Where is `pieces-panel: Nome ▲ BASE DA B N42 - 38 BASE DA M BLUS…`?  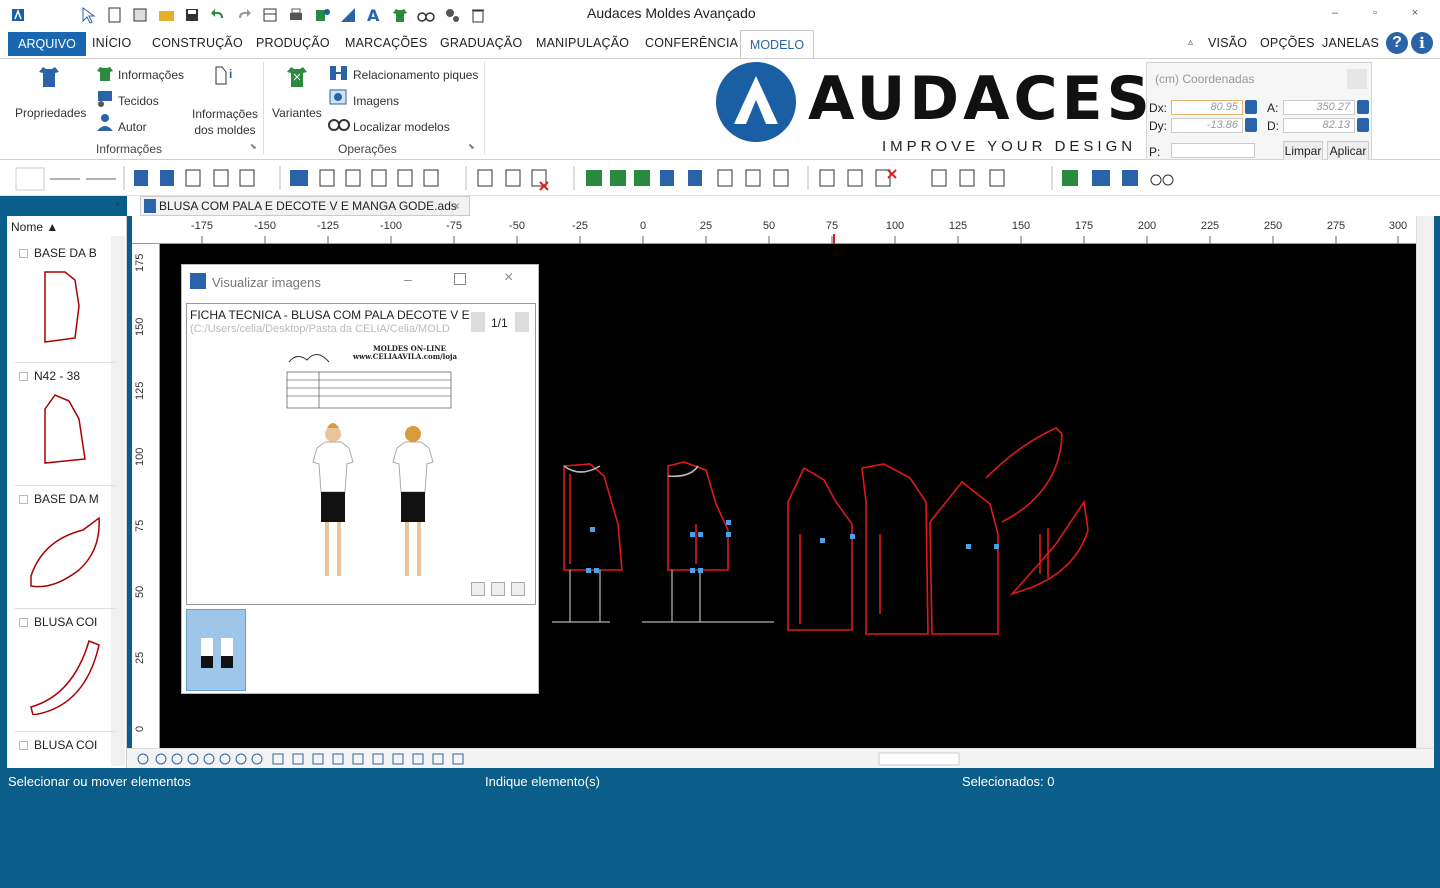 pieces-panel: Nome ▲ BASE DA B N42 - 38 BASE DA M BLUS… is located at coordinates (67, 492).